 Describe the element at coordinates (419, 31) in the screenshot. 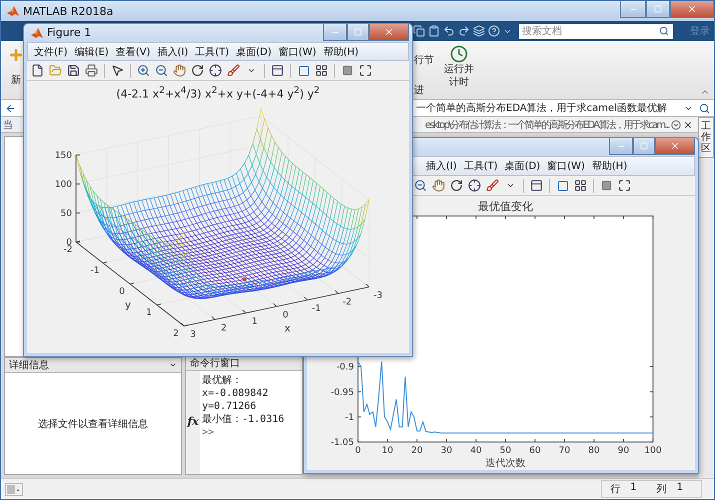

I see `copy-icon` at that location.